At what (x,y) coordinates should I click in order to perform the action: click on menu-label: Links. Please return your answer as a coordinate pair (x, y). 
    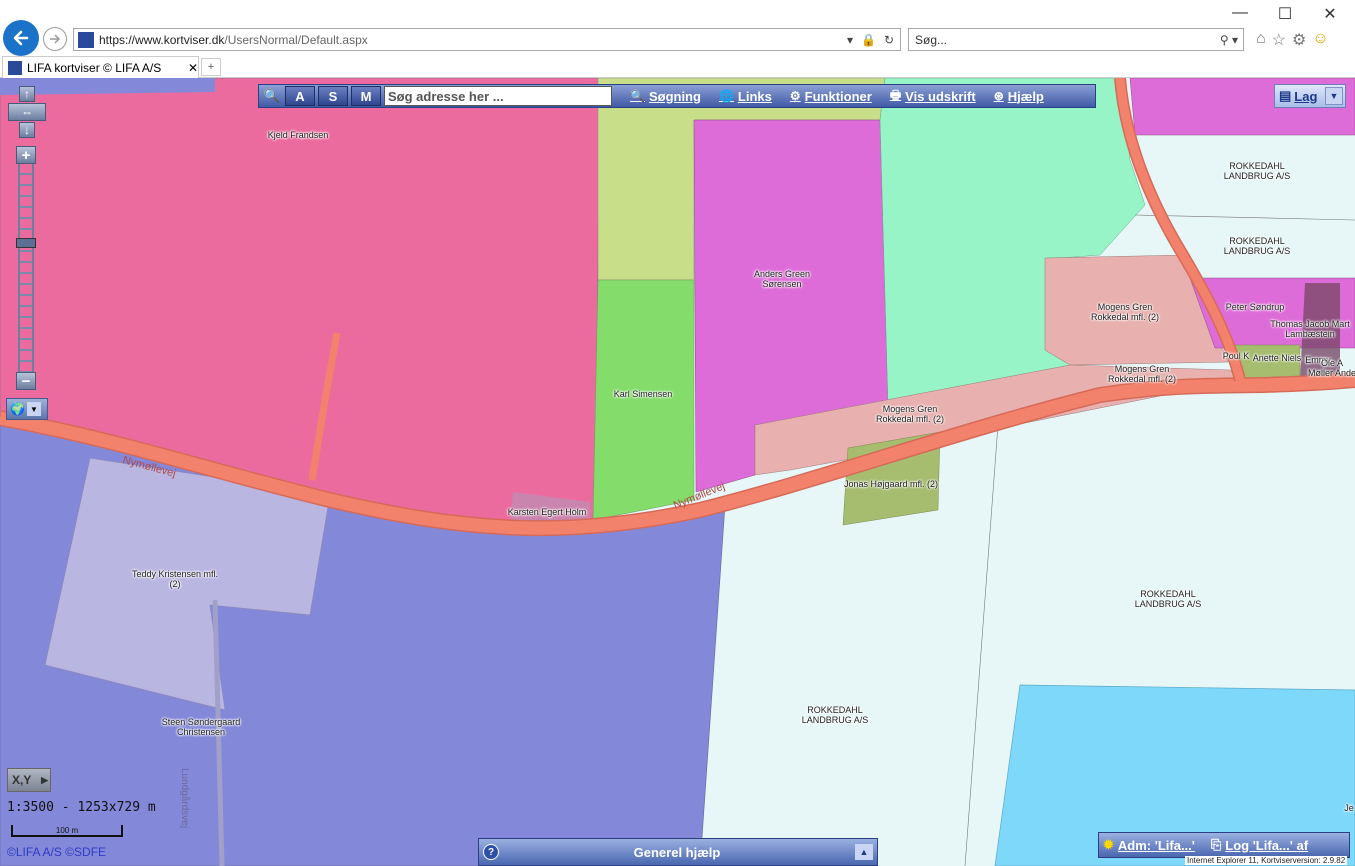
    Looking at the image, I should click on (754, 96).